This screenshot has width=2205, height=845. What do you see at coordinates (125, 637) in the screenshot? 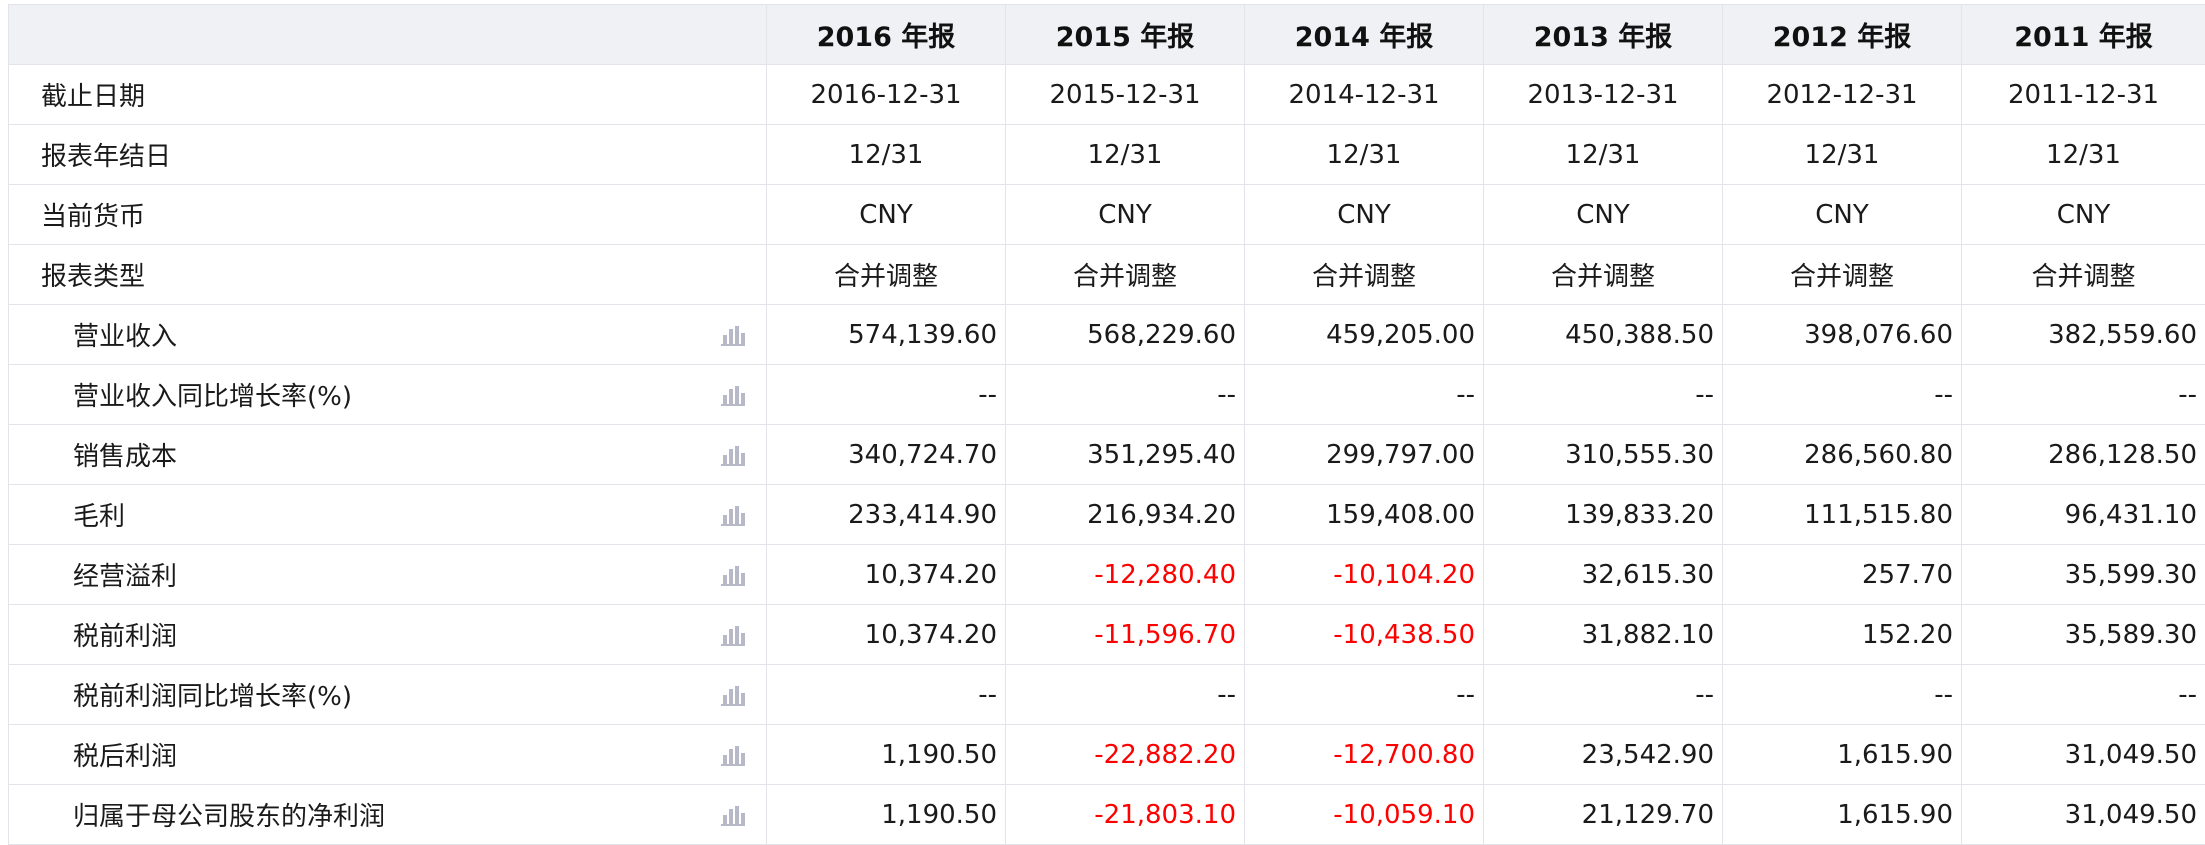
I see `row-label: 税前利润` at bounding box center [125, 637].